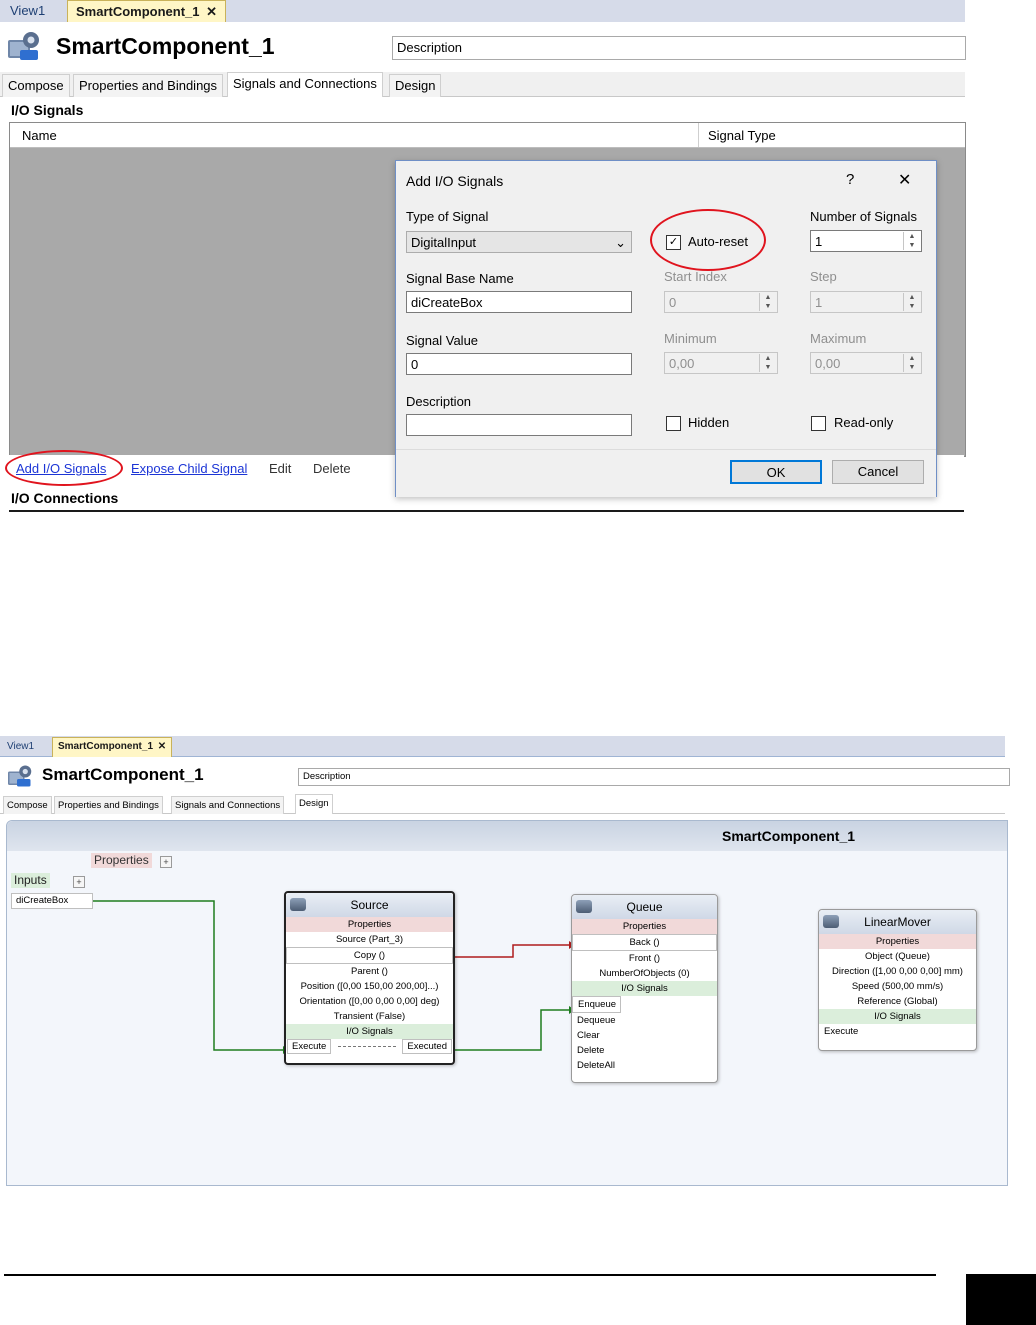 This screenshot has width=1036, height=1325. Describe the element at coordinates (742, 135) in the screenshot. I see `column-signal-type: Signal Type` at that location.